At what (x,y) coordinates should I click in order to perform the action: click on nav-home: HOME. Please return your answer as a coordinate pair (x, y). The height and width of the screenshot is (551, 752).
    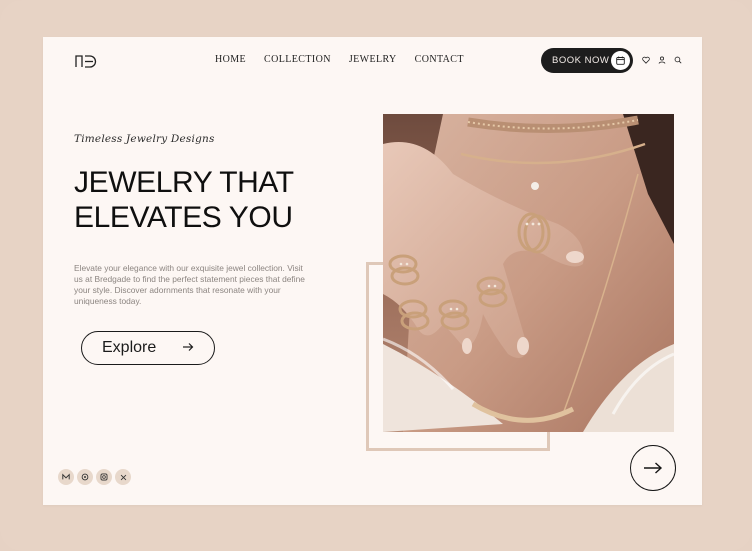
    Looking at the image, I should click on (230, 59).